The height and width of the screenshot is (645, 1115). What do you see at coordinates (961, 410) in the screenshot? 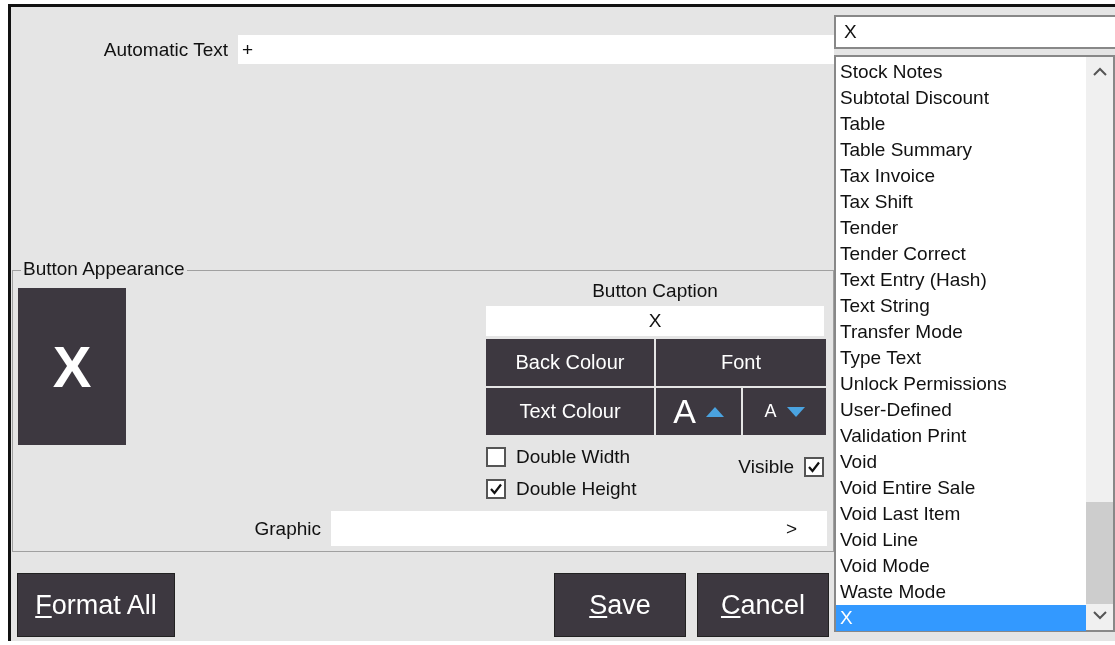
I see `list-item: User-Defined` at bounding box center [961, 410].